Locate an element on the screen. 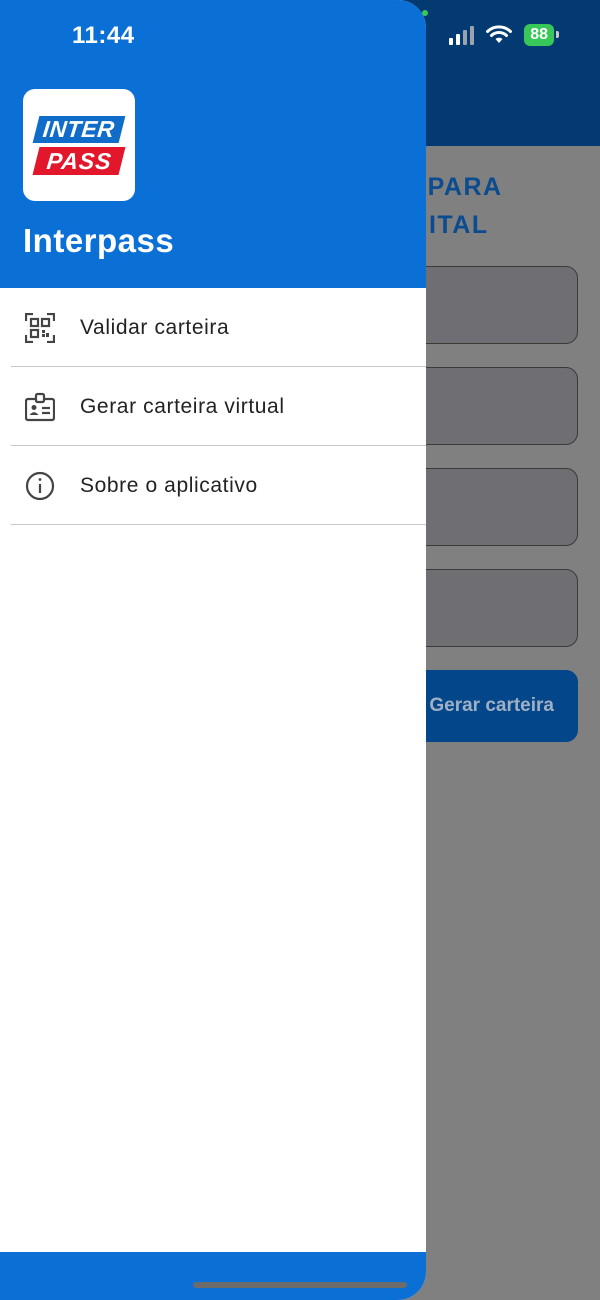 The image size is (600, 1300). home-indicator is located at coordinates (300, 1285).